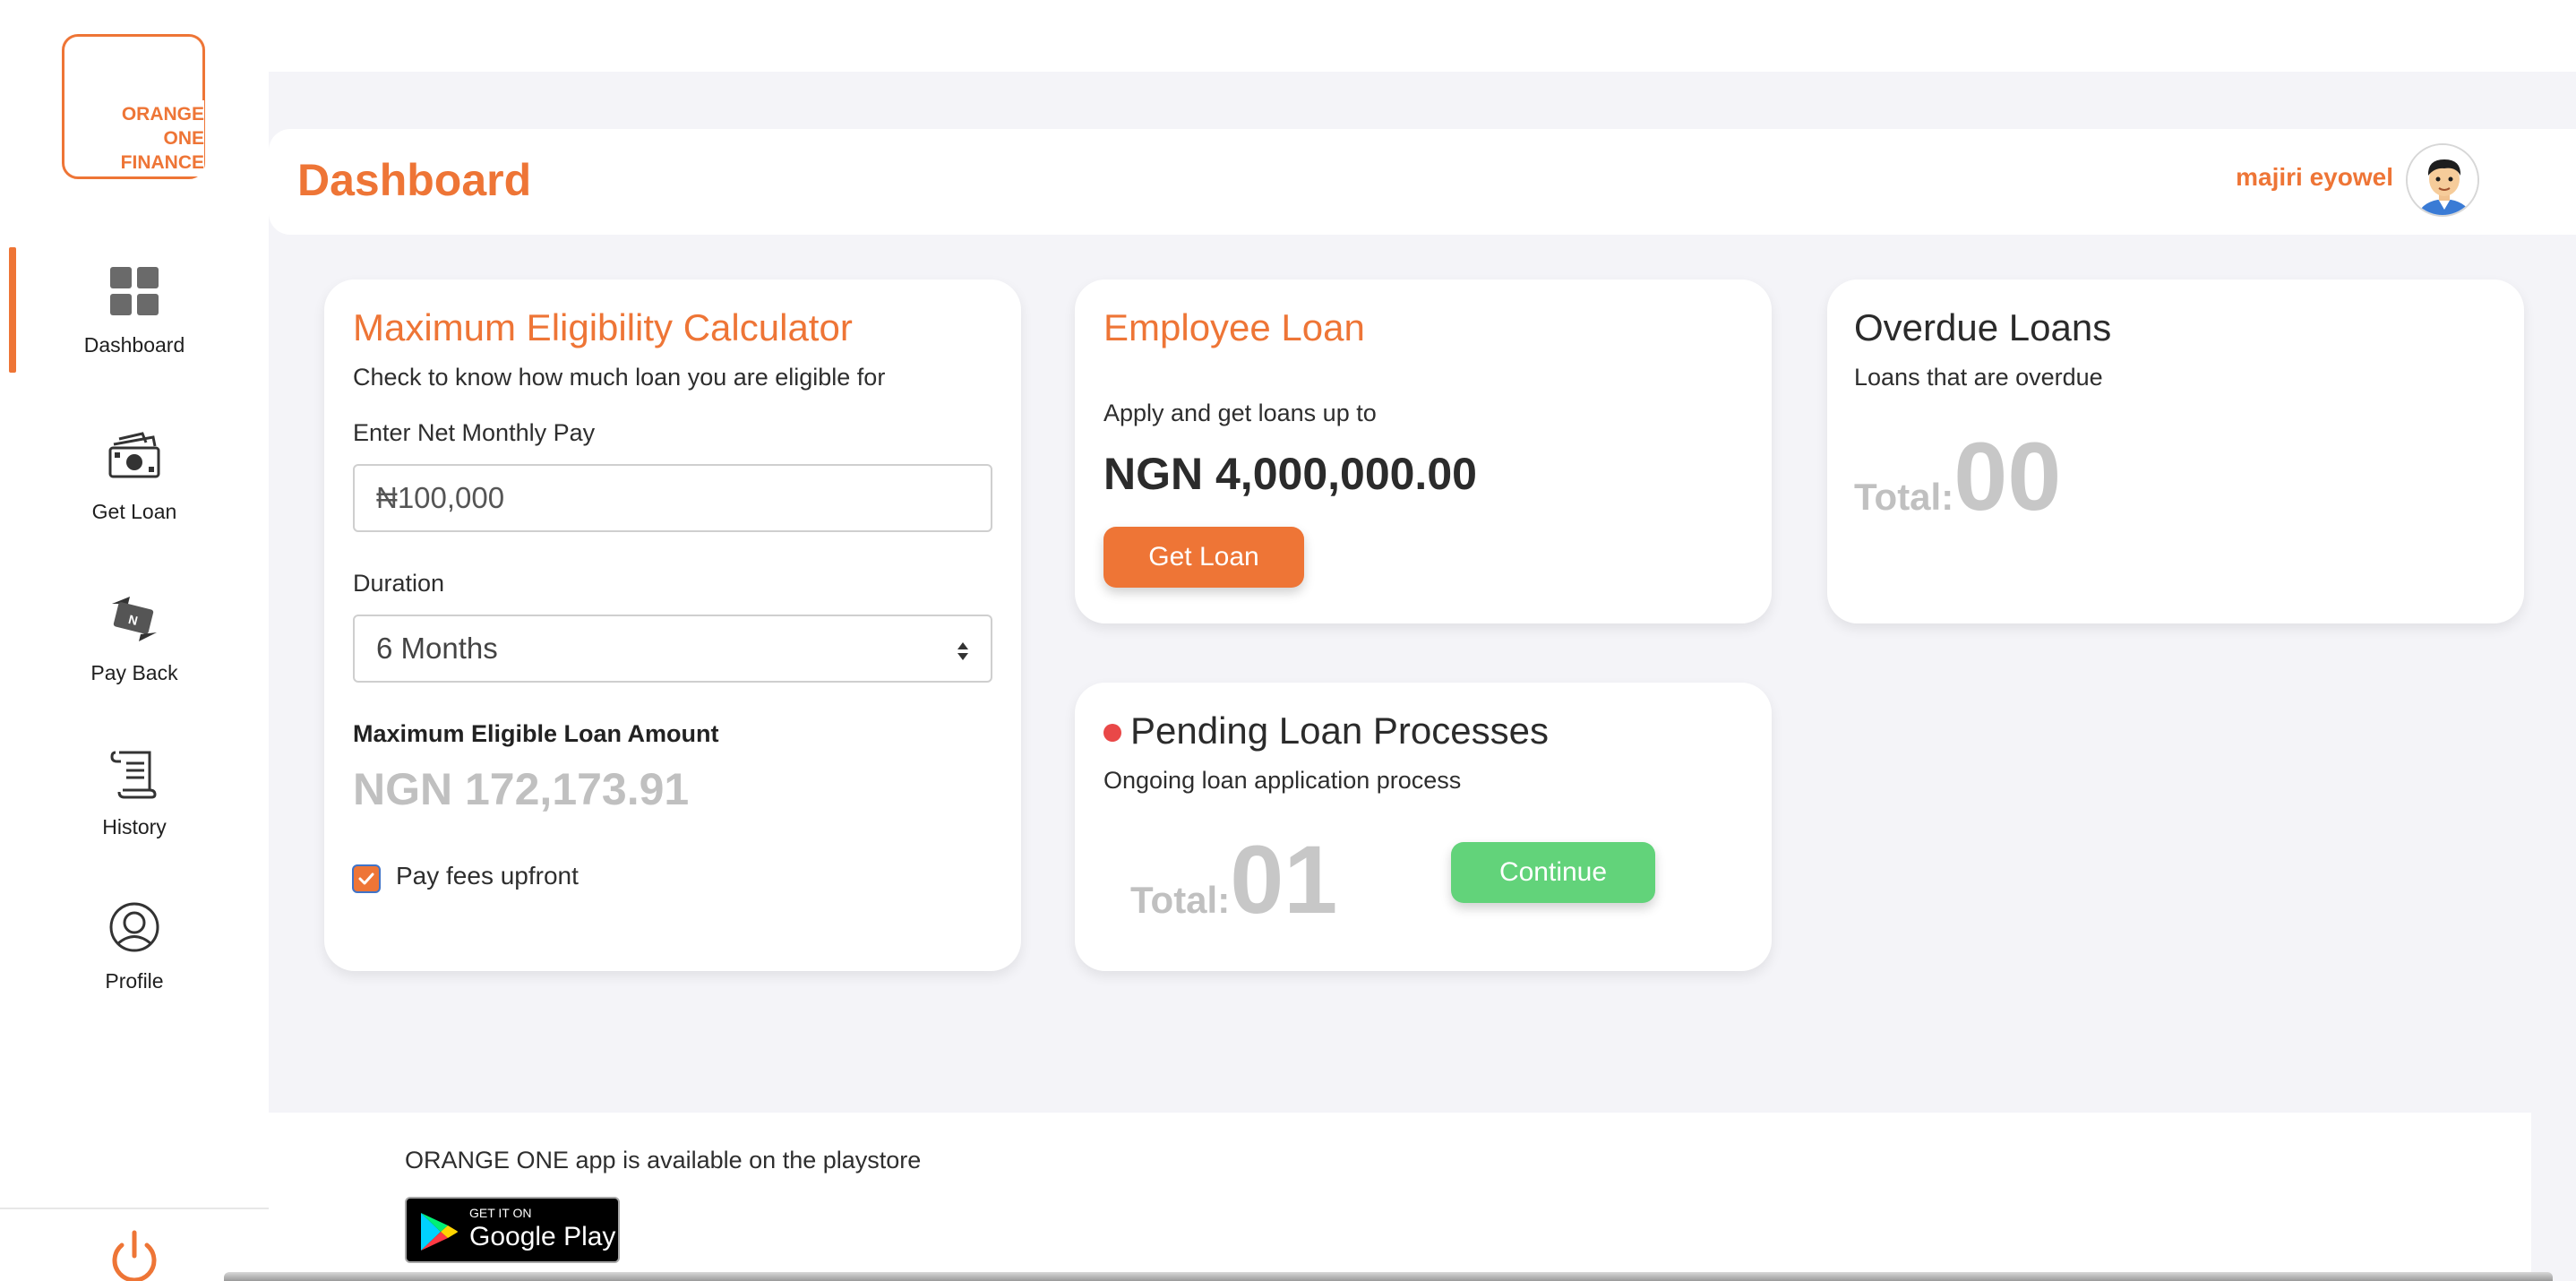 Image resolution: width=2576 pixels, height=1281 pixels. What do you see at coordinates (1983, 327) in the screenshot?
I see `overdue-loans-title: Overdue Loans` at bounding box center [1983, 327].